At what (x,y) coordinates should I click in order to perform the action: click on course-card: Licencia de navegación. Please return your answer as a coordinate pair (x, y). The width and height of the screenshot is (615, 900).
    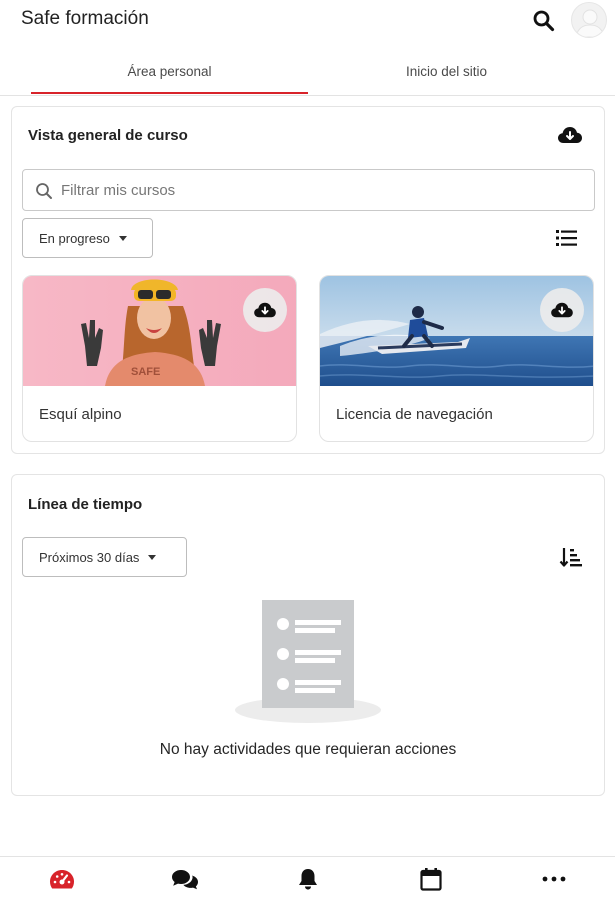
    Looking at the image, I should click on (456, 358).